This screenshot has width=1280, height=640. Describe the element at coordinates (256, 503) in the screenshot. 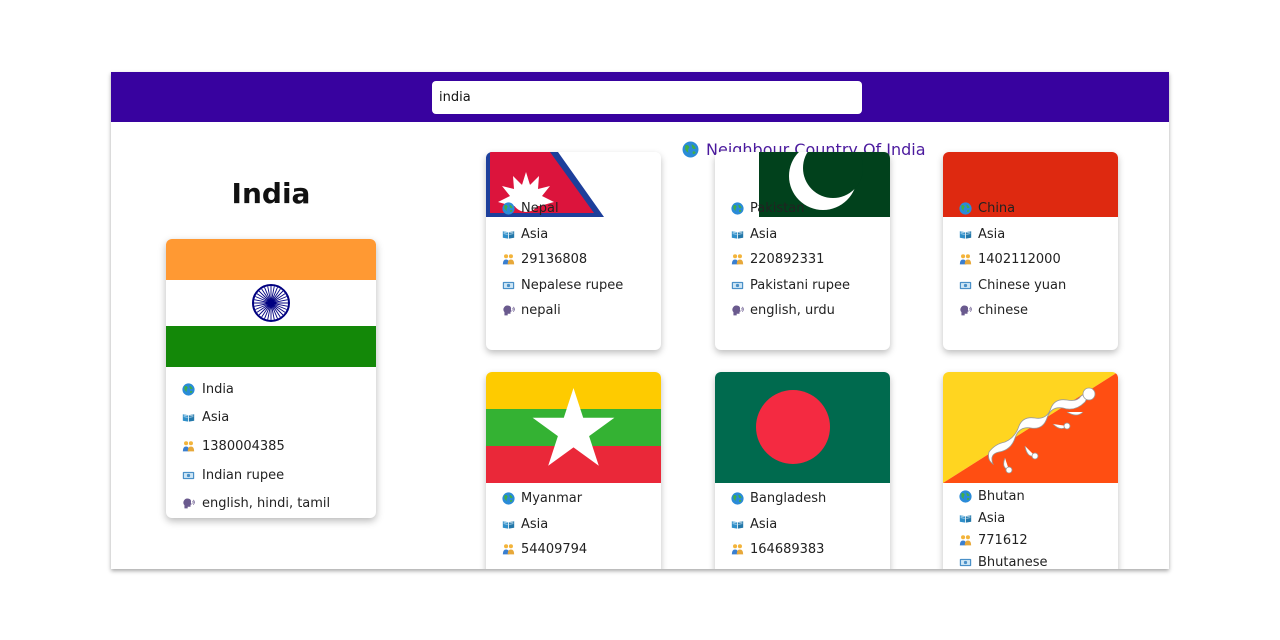

I see `detail-row-languages: english, hindi, tamil` at that location.